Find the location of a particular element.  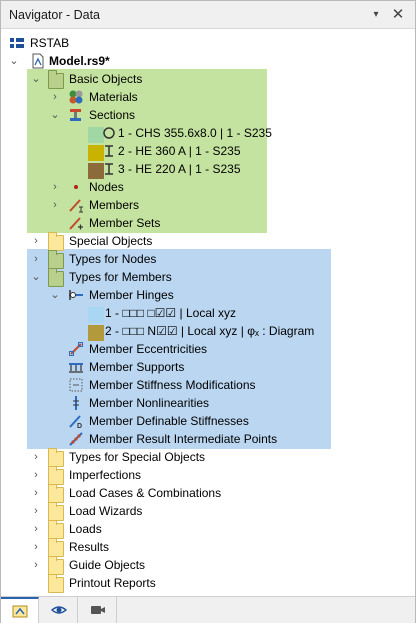

tree-row-types-for-nodes: › Types for Nodes is located at coordinates (208, 259).